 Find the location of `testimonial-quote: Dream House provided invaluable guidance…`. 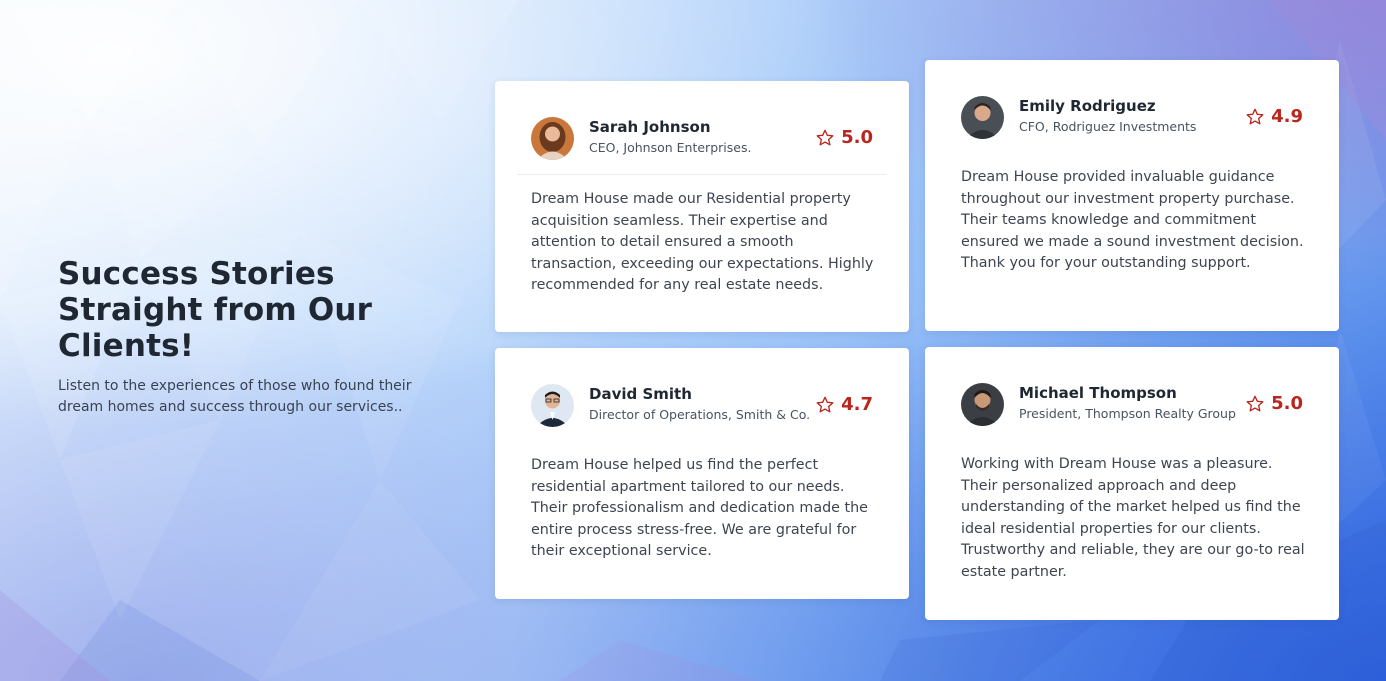

testimonial-quote: Dream House provided invaluable guidance… is located at coordinates (1132, 220).